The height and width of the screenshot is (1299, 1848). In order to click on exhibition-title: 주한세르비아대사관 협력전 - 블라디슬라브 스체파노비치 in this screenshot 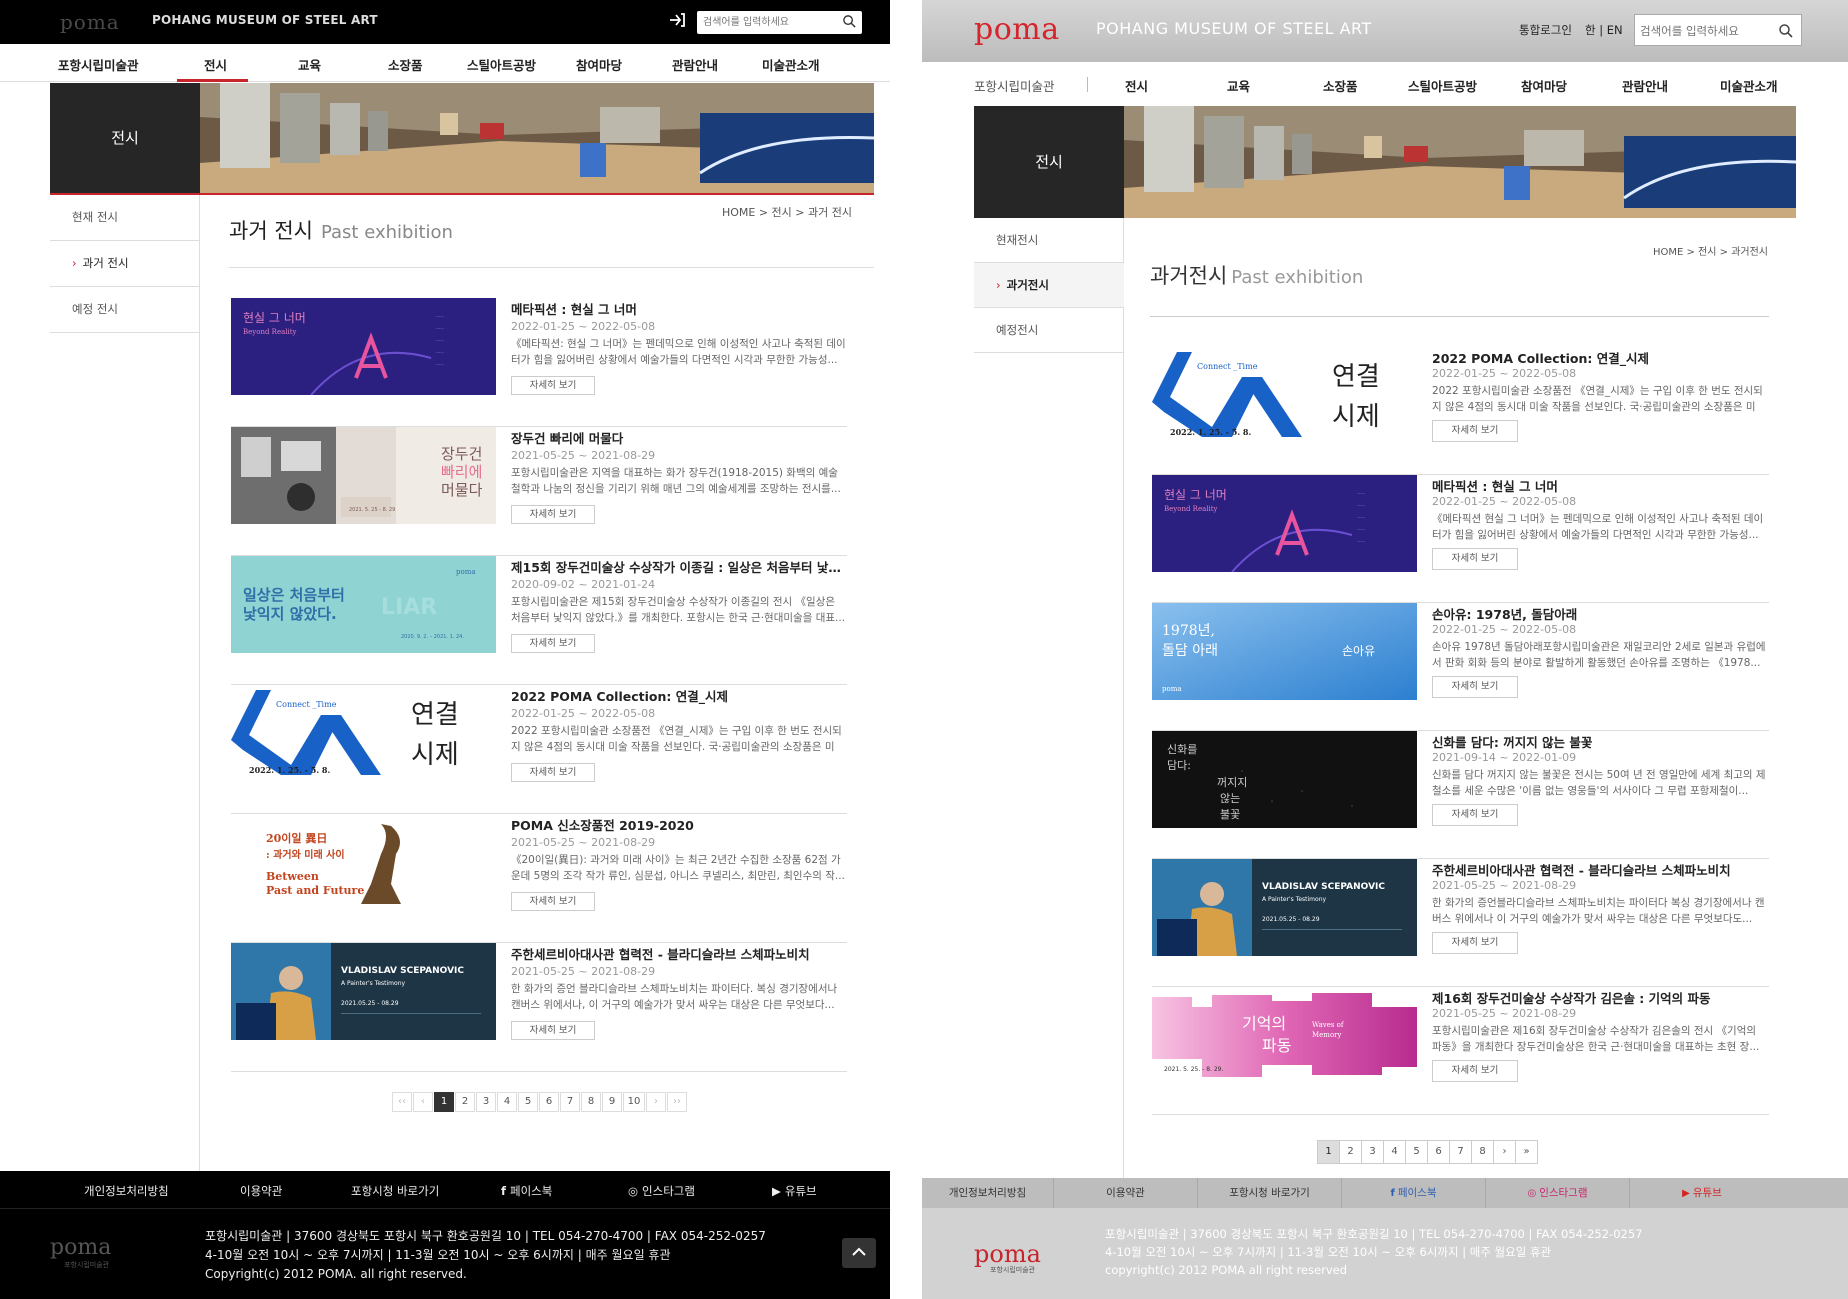, I will do `click(1600, 869)`.